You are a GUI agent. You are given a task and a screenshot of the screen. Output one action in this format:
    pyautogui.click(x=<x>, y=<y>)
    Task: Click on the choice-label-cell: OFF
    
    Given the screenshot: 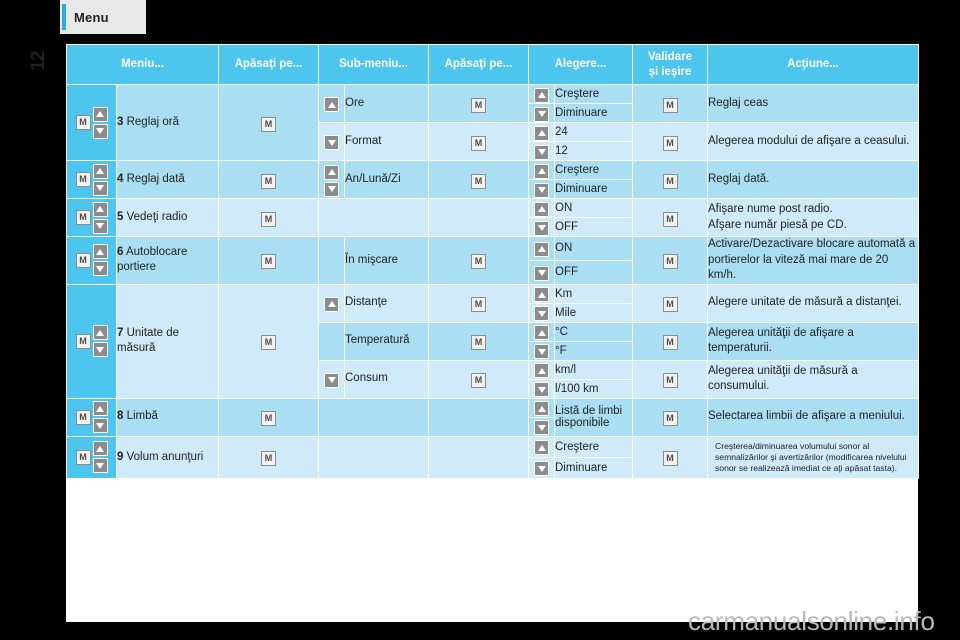 What is the action you would take?
    pyautogui.click(x=593, y=227)
    